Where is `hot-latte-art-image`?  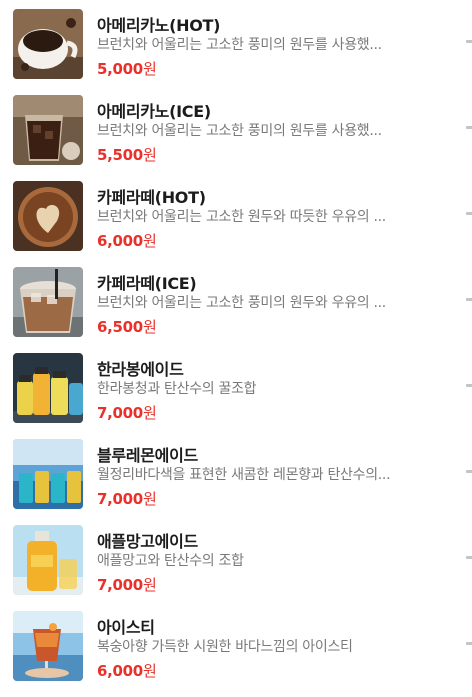
hot-latte-art-image is located at coordinates (48, 216).